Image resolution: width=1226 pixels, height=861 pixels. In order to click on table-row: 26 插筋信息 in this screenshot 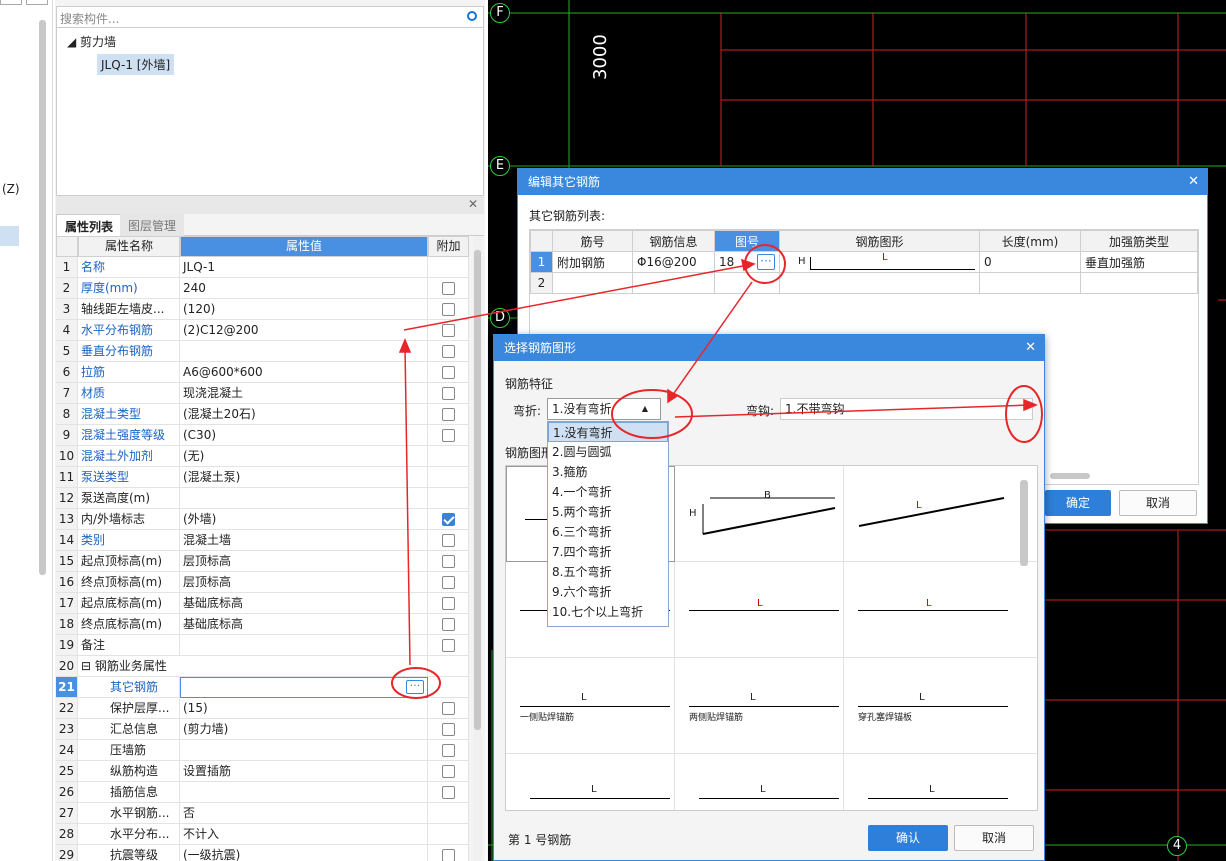, I will do `click(262, 792)`.